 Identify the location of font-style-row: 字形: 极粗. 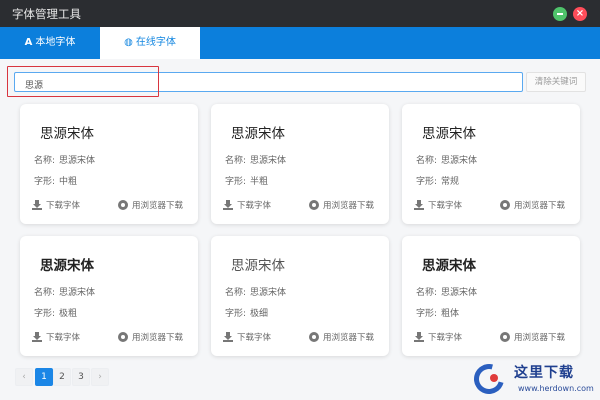
(55, 312).